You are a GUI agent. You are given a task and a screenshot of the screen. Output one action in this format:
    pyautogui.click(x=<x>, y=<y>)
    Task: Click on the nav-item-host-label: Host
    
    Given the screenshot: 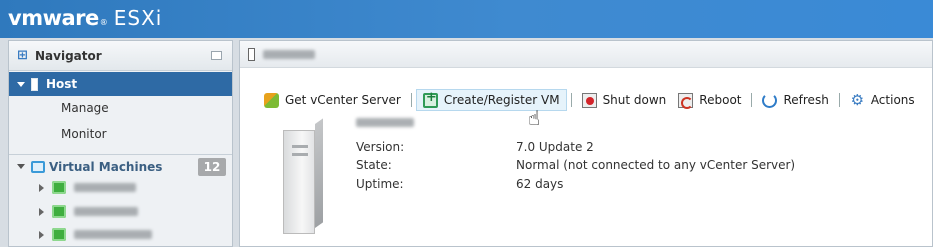 What is the action you would take?
    pyautogui.click(x=62, y=84)
    